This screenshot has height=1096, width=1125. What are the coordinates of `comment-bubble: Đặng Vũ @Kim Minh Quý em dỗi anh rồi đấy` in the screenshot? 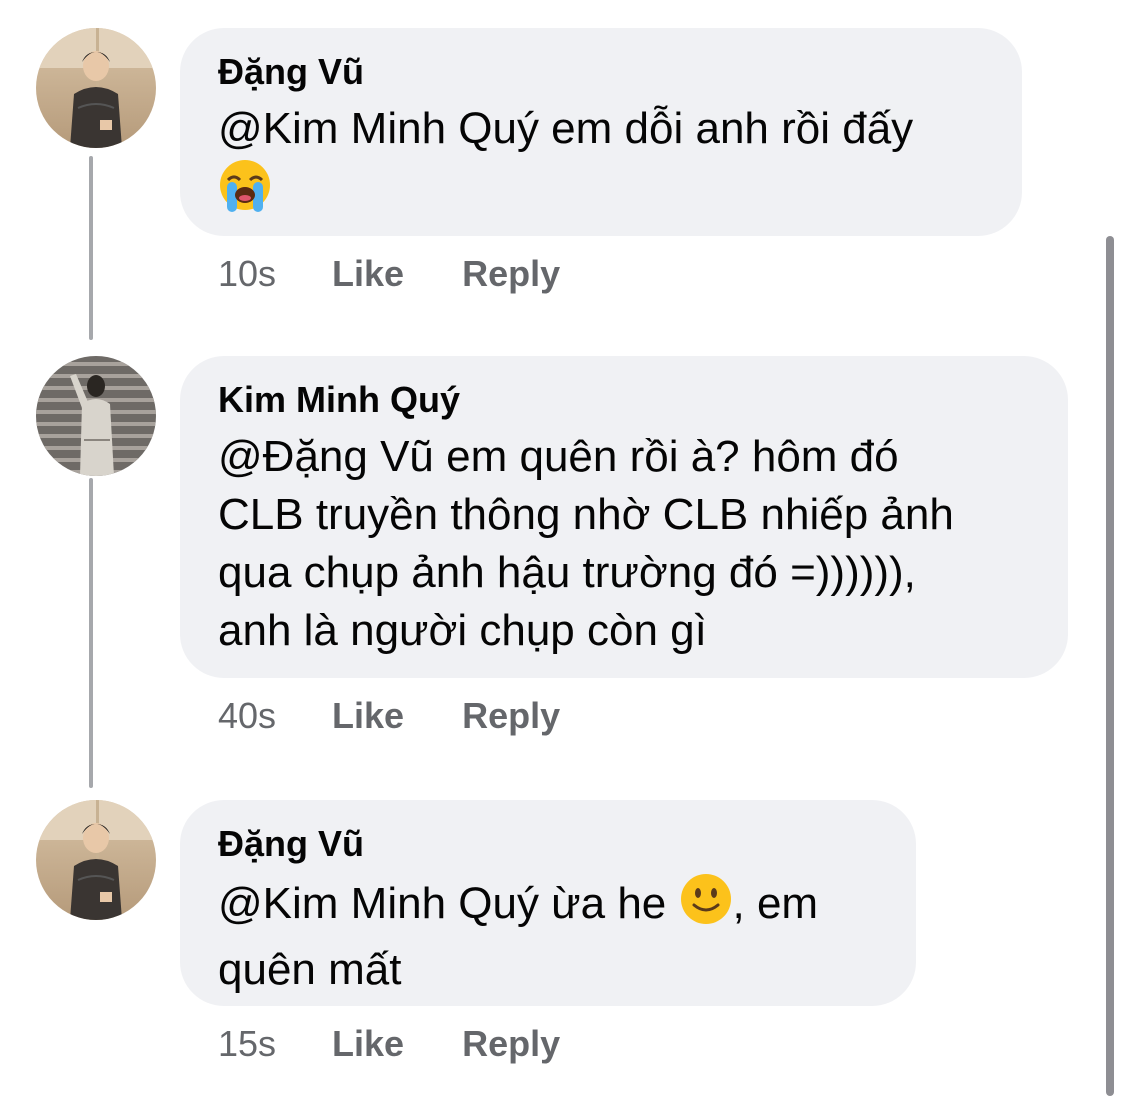 It's located at (601, 132).